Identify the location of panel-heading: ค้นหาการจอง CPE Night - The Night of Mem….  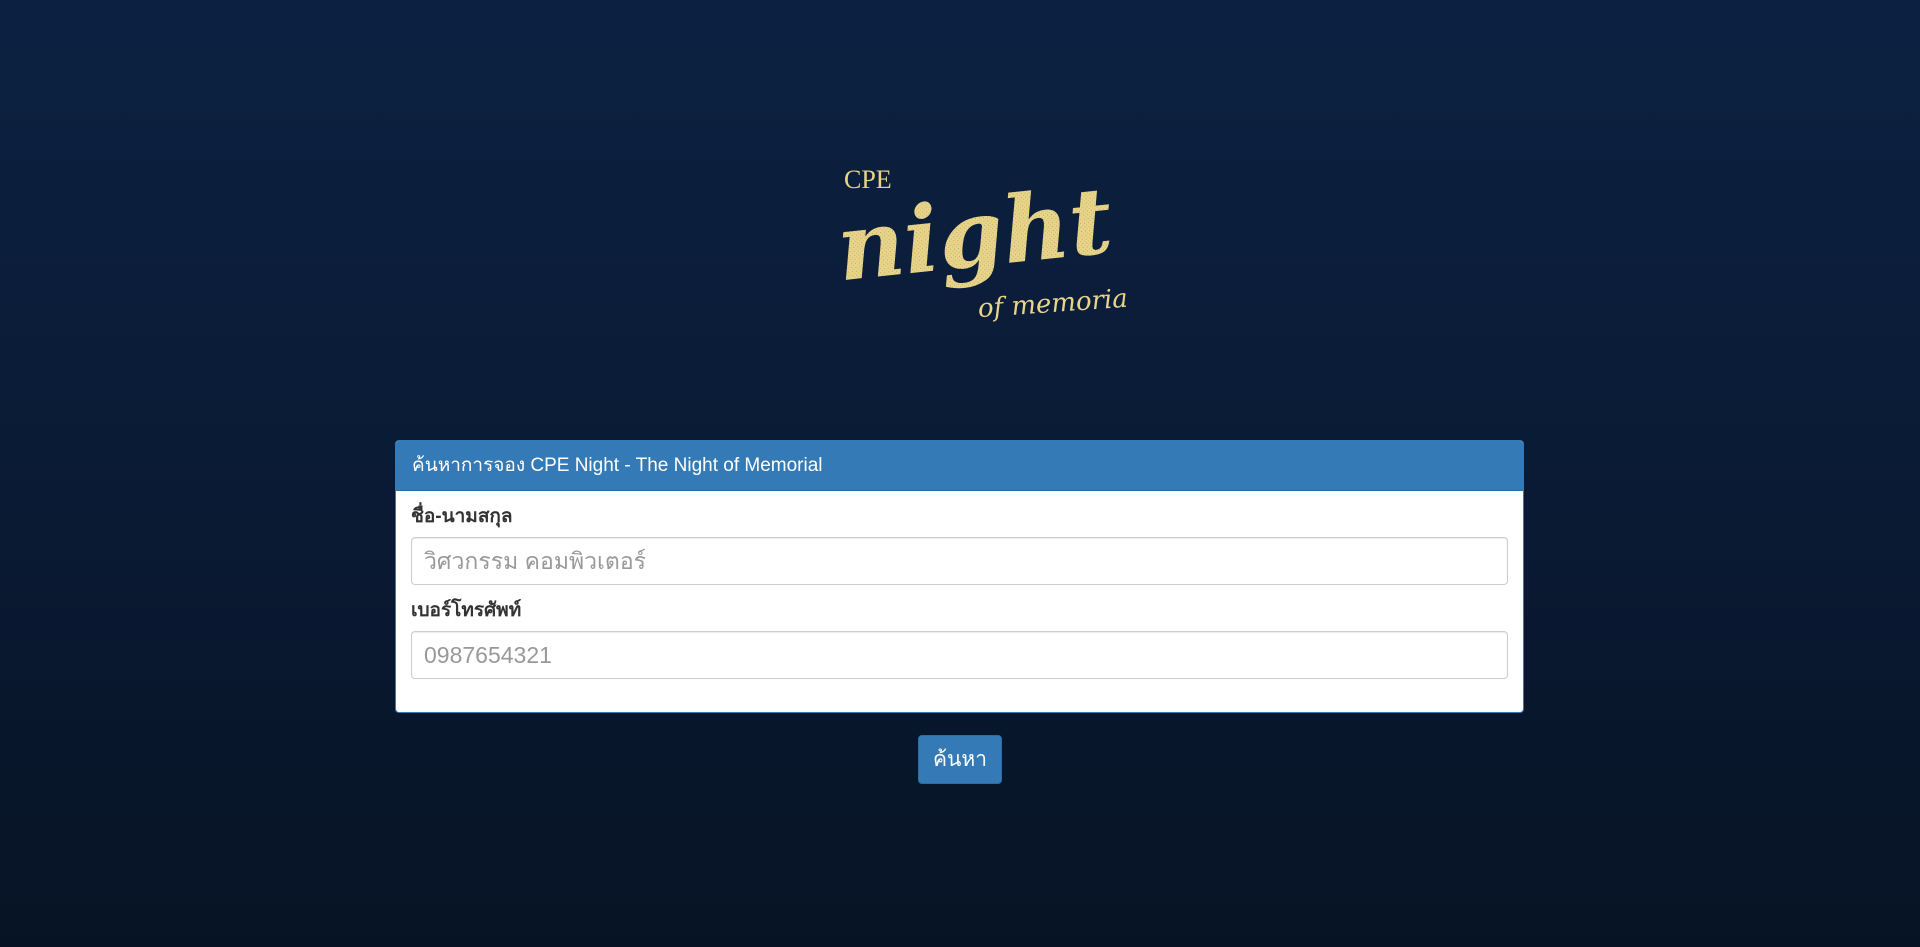
(959, 466).